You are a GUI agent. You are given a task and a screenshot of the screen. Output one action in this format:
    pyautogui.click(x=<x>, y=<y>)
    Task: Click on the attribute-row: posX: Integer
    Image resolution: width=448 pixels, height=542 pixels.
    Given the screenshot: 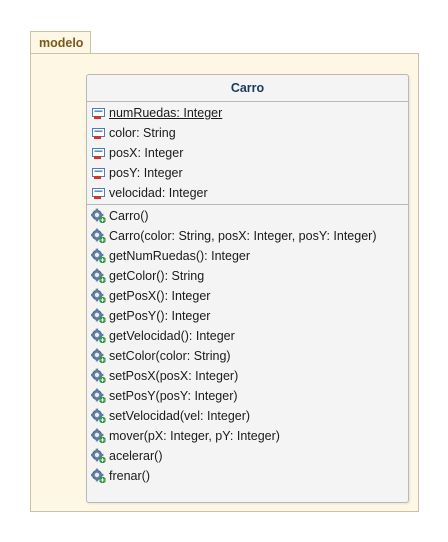 What is the action you would take?
    pyautogui.click(x=137, y=153)
    